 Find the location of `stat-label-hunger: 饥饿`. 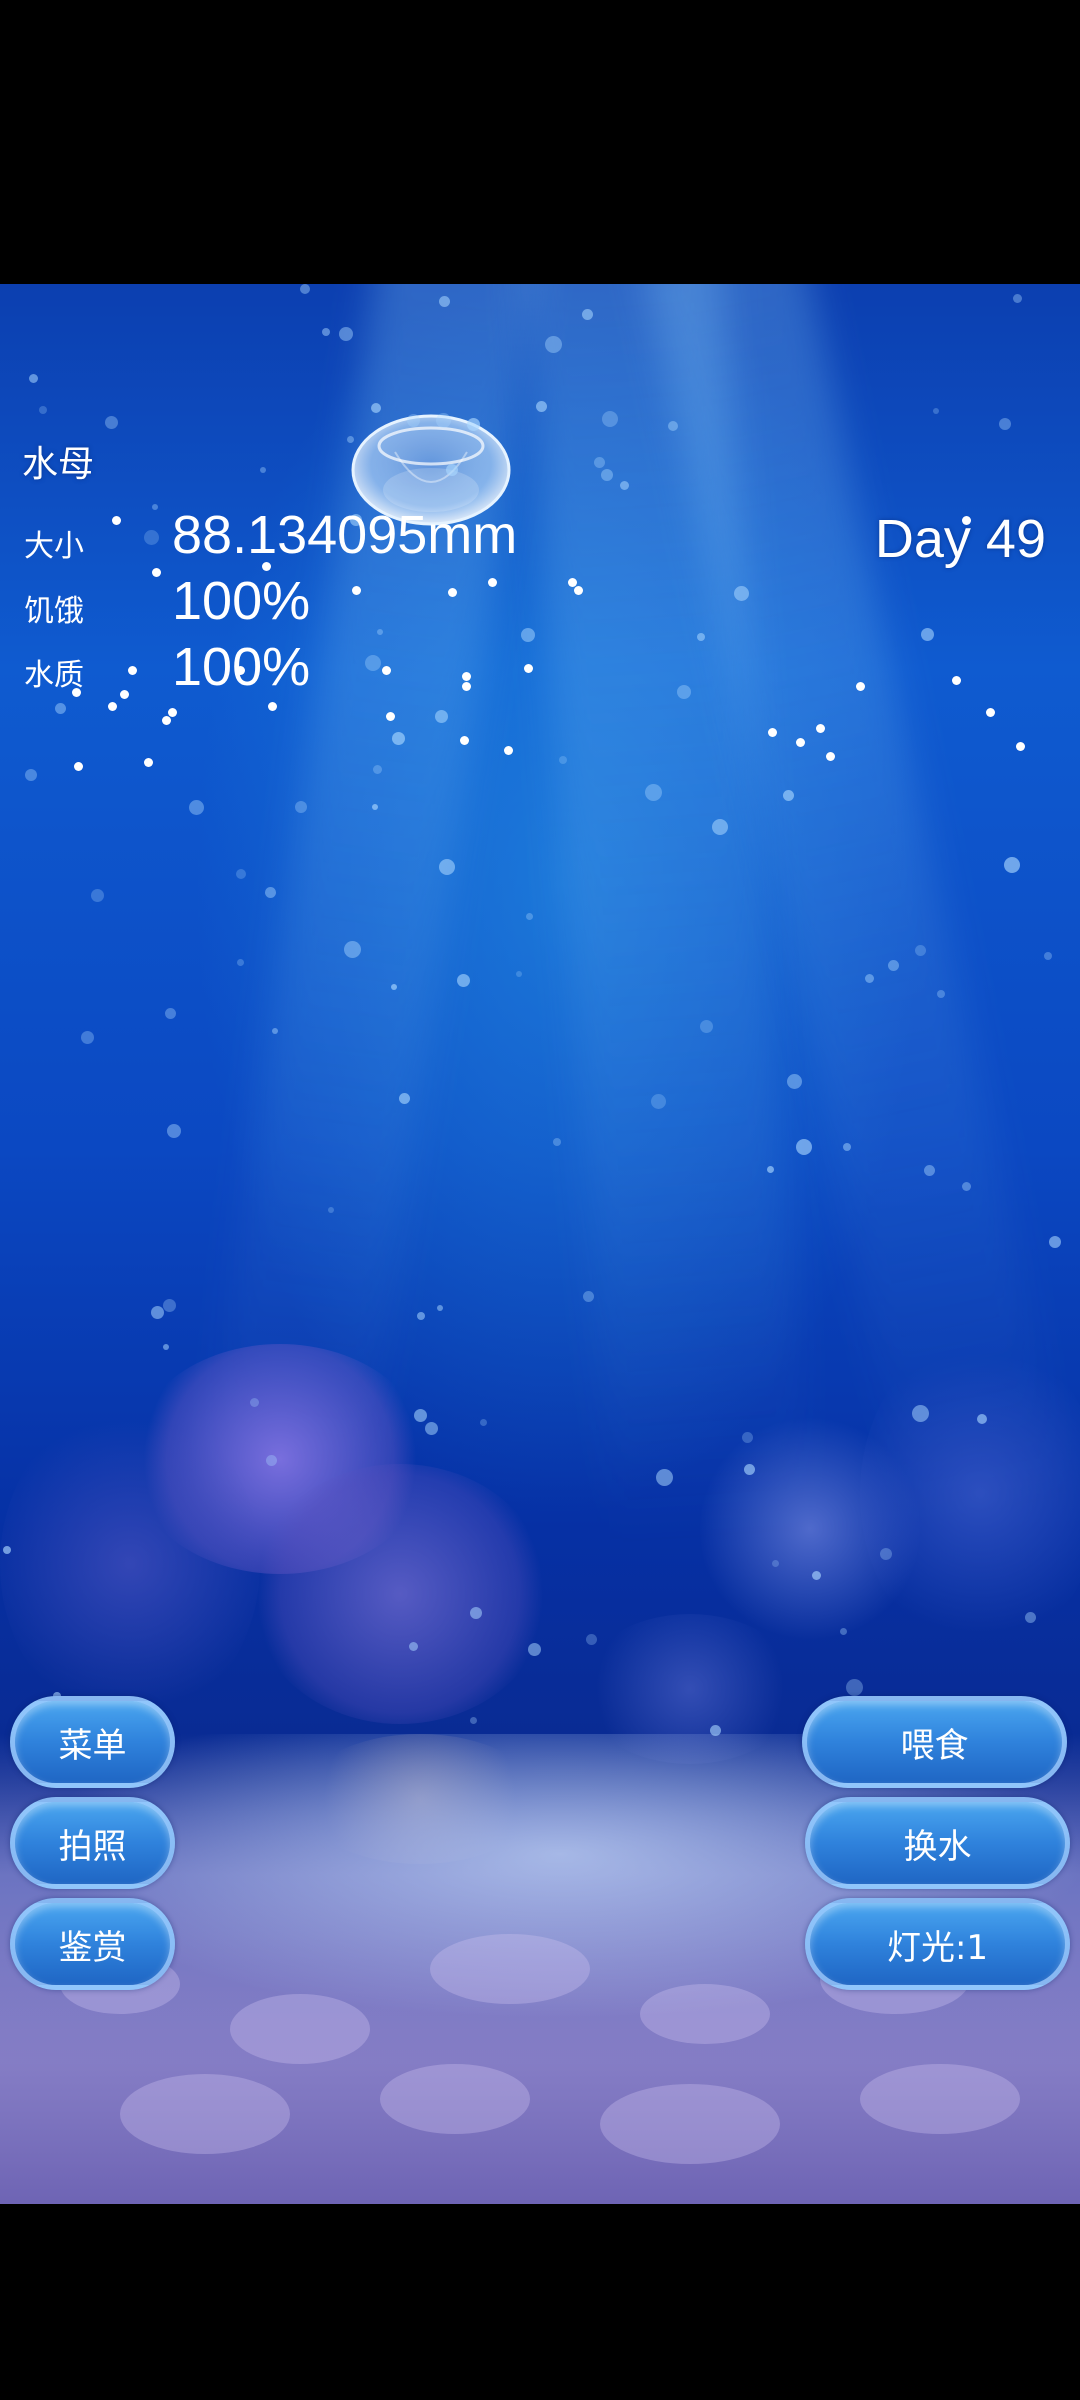

stat-label-hunger: 饥饿 is located at coordinates (54, 611).